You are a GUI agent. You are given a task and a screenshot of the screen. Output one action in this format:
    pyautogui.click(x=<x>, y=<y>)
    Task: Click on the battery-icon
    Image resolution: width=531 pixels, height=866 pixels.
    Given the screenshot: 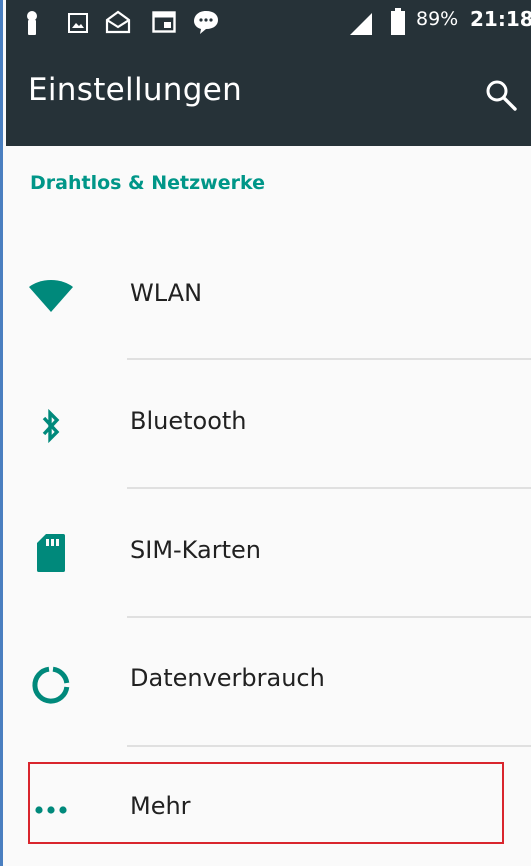 What is the action you would take?
    pyautogui.click(x=398, y=21)
    